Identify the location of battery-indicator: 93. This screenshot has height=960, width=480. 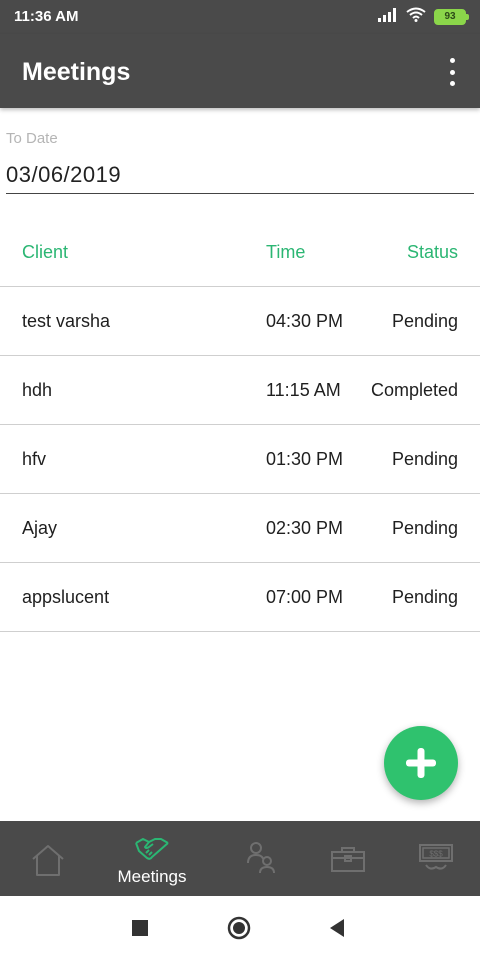
(451, 17).